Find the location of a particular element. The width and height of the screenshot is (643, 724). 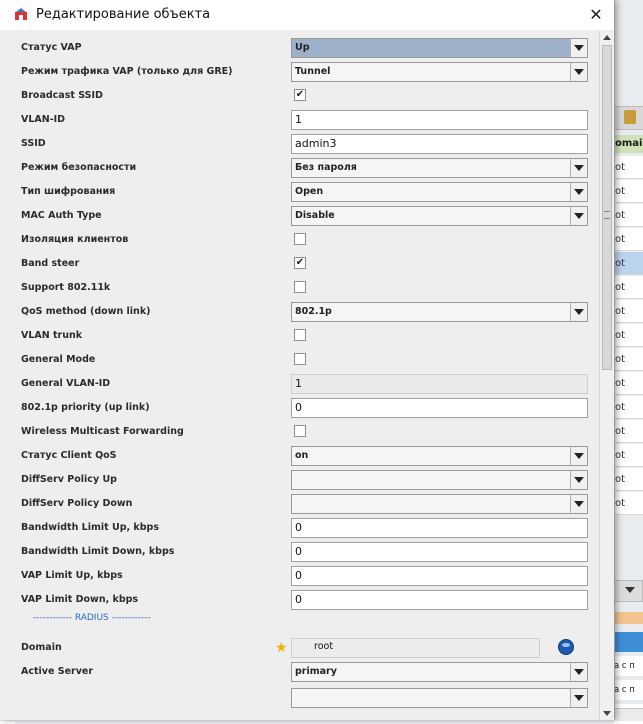

form-row: 802.1p priority (up link) 0 is located at coordinates (307, 408).